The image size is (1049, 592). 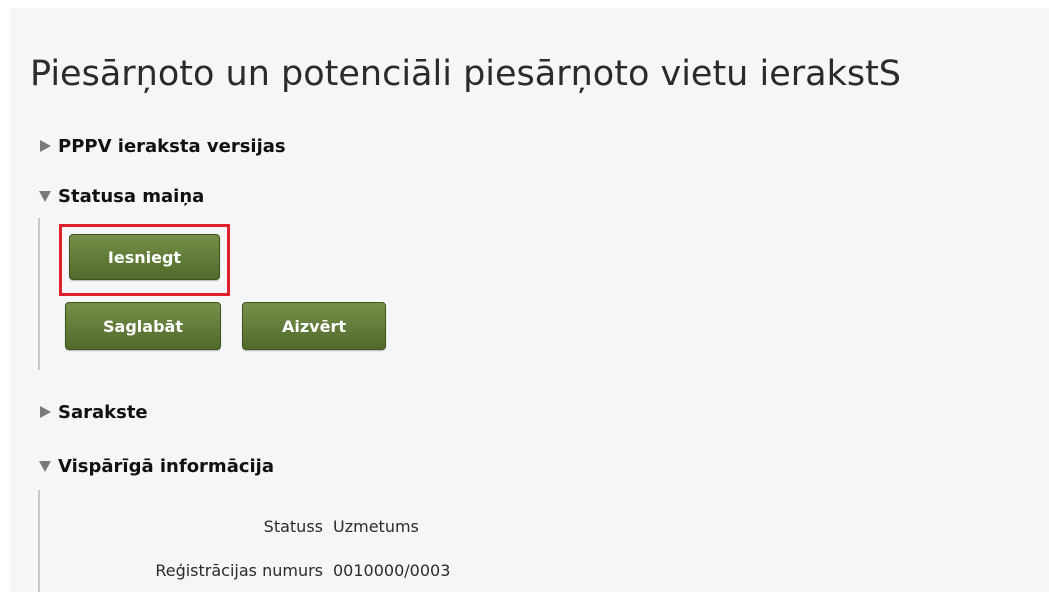 I want to click on info-row-registration-number: Reģistrācijas numurs 0010000/0003, so click(x=529, y=571).